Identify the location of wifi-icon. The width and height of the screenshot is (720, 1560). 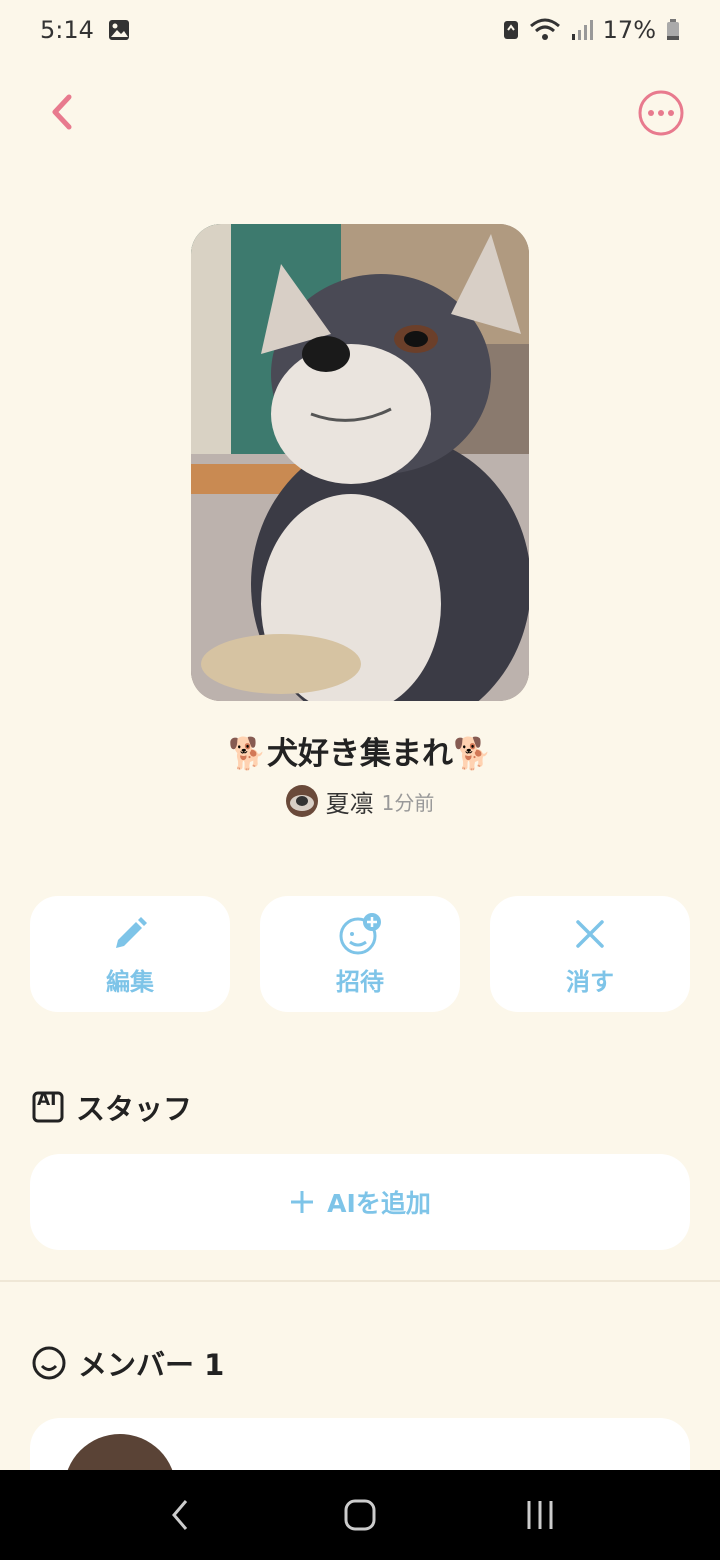
(544, 29).